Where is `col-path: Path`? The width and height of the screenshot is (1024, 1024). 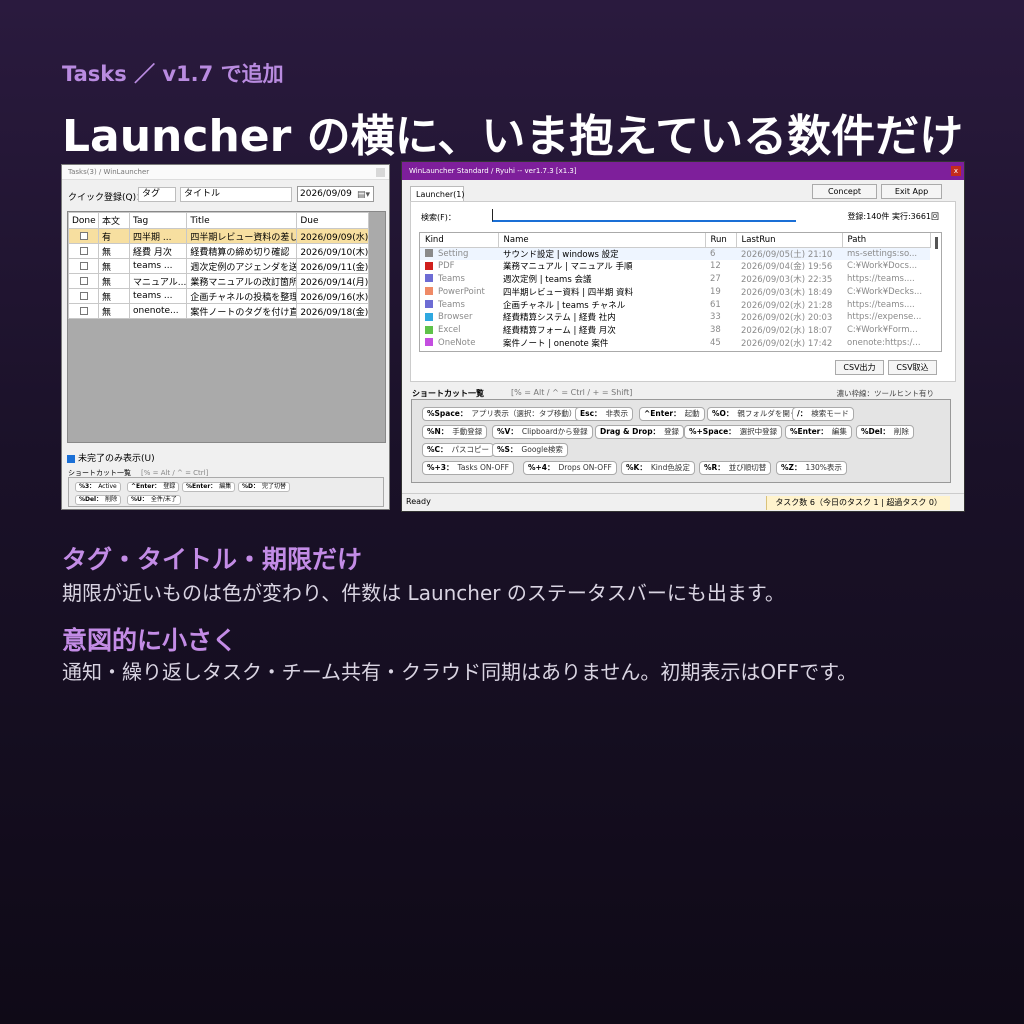
col-path: Path is located at coordinates (886, 240).